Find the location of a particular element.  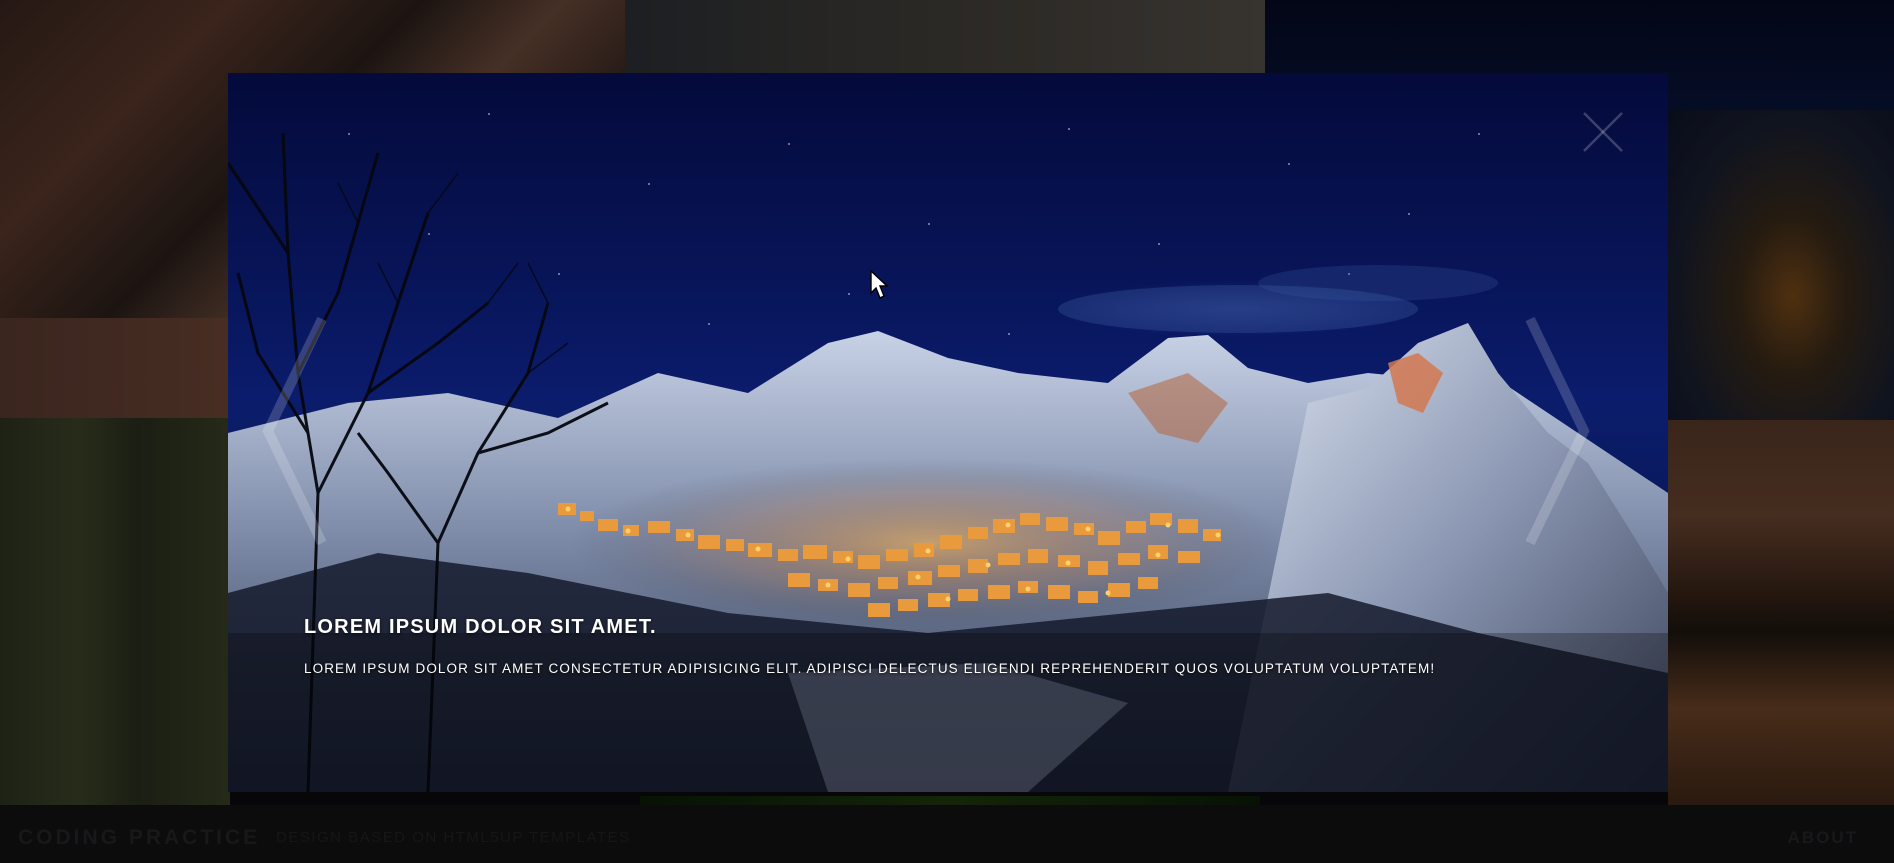

chevron-left-icon is located at coordinates (294, 431).